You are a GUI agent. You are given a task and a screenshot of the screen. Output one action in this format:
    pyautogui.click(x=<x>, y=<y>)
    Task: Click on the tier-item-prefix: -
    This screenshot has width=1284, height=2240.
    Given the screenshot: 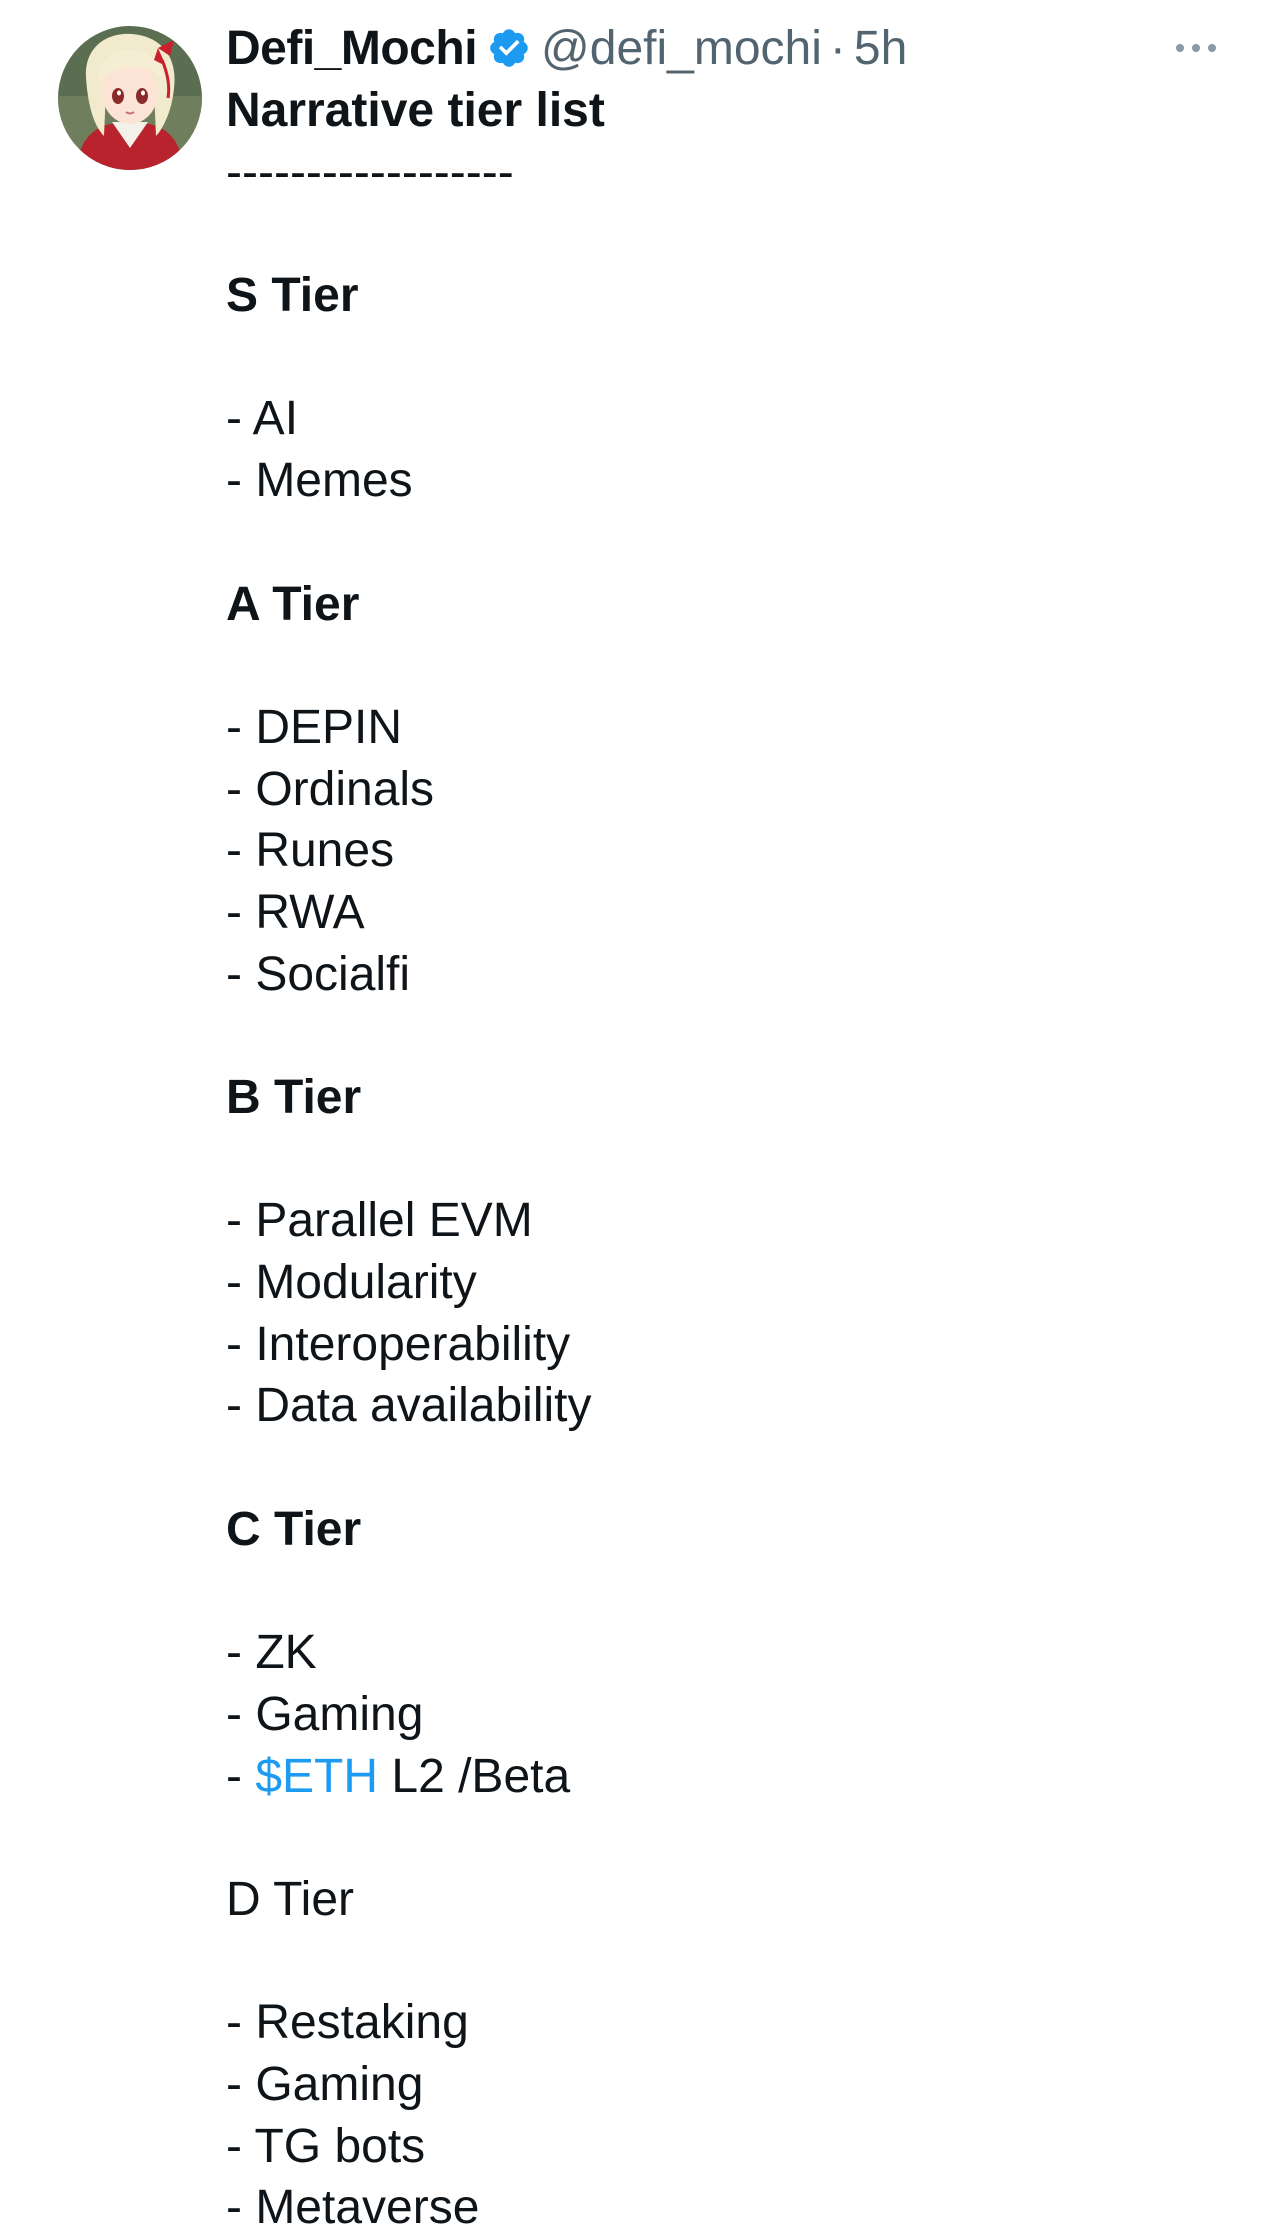 What is the action you would take?
    pyautogui.click(x=241, y=1776)
    